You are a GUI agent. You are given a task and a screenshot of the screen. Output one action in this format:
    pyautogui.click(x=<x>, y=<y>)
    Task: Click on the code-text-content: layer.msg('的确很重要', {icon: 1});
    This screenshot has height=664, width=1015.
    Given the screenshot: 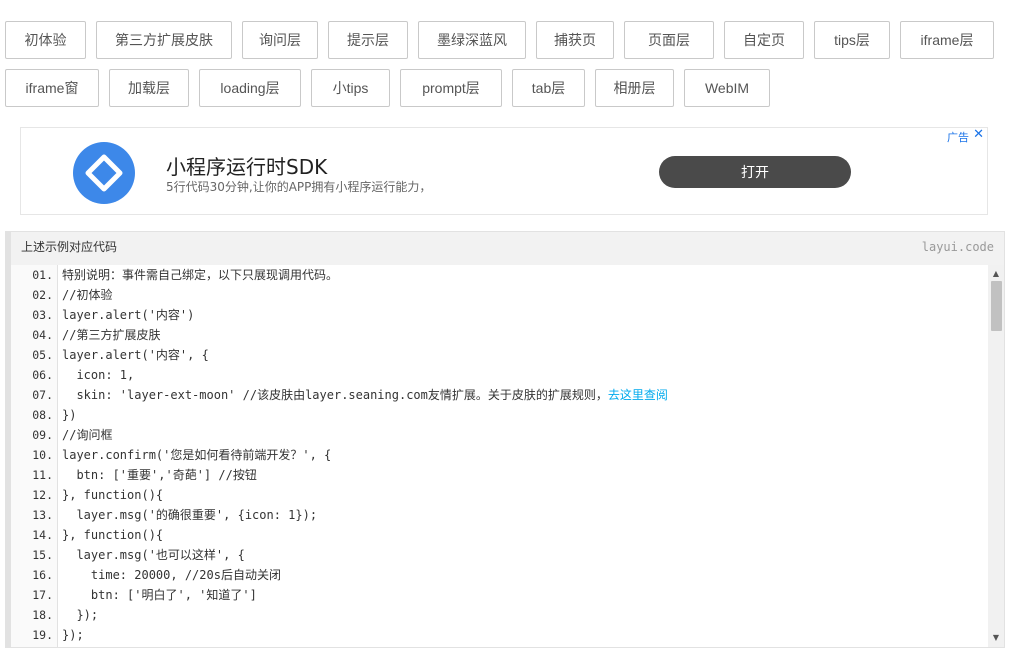 What is the action you would take?
    pyautogui.click(x=190, y=515)
    